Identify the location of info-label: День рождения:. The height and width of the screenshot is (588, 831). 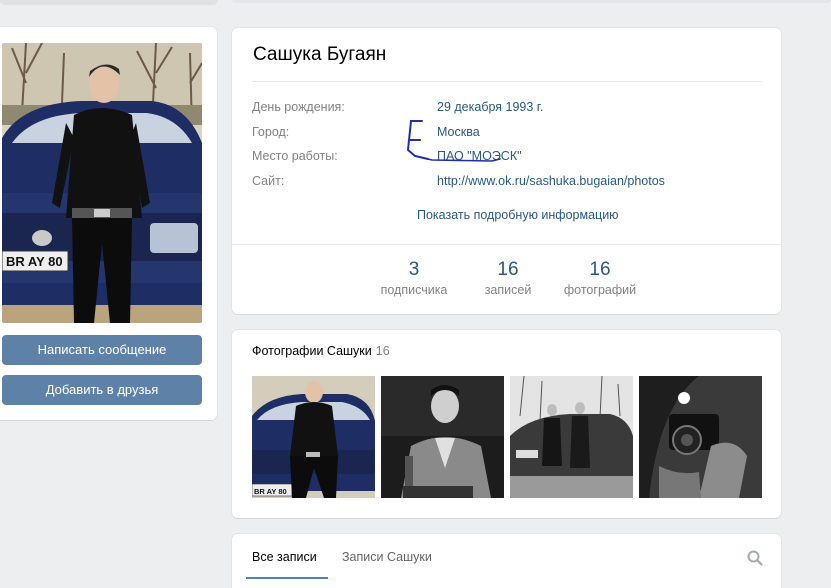
(298, 107).